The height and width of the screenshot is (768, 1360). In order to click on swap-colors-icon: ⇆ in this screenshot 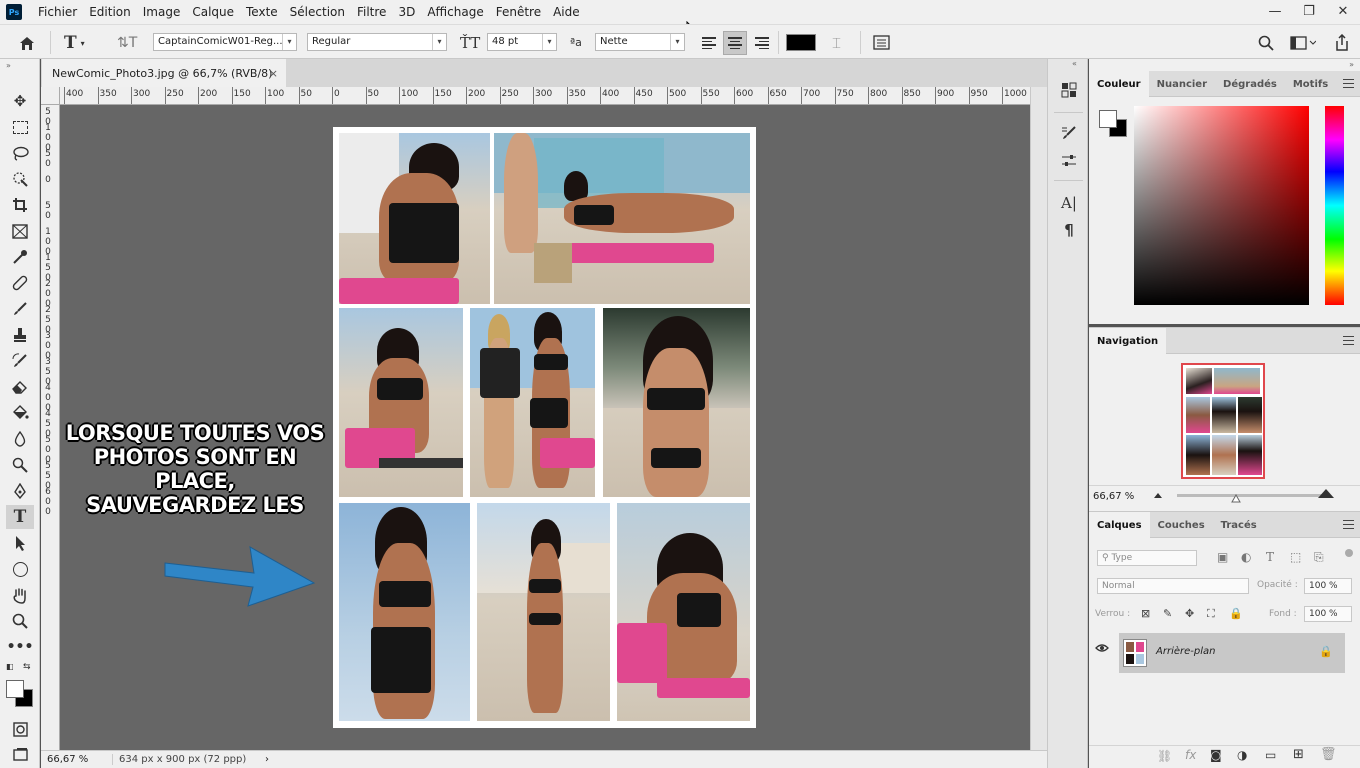, I will do `click(27, 667)`.